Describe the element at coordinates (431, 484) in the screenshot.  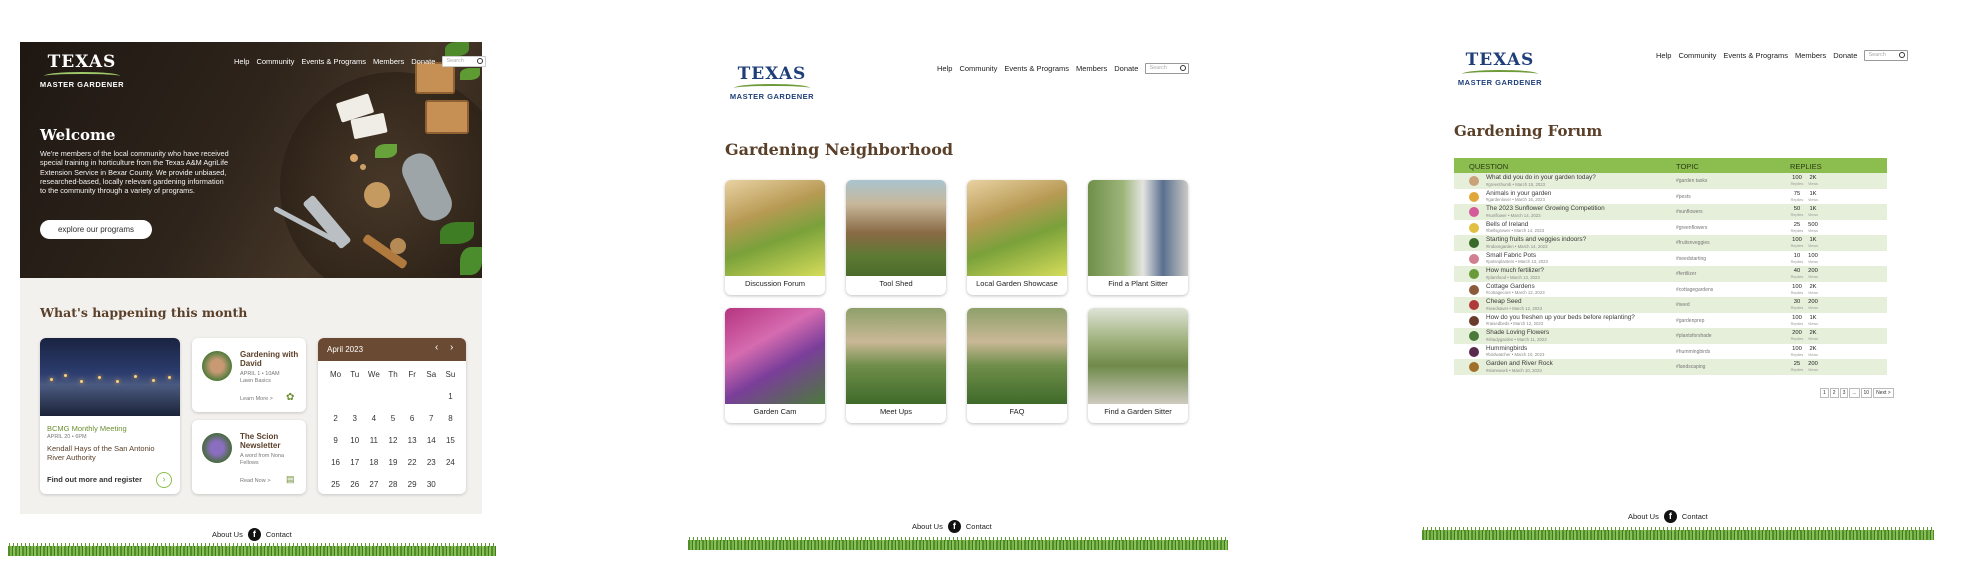
I see `calendar-day: 30` at that location.